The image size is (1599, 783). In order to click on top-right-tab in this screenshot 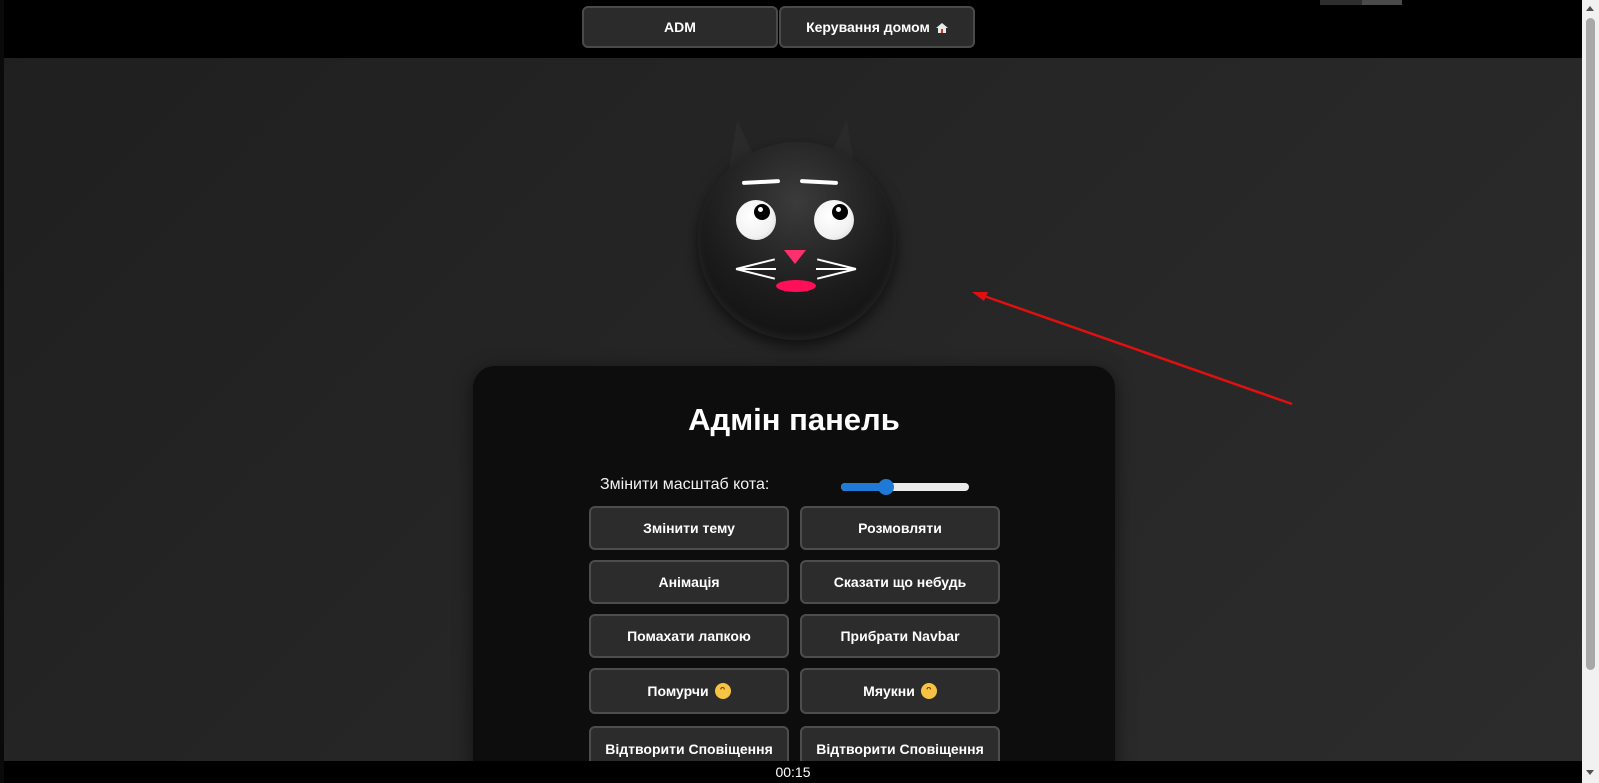, I will do `click(1361, 2)`.